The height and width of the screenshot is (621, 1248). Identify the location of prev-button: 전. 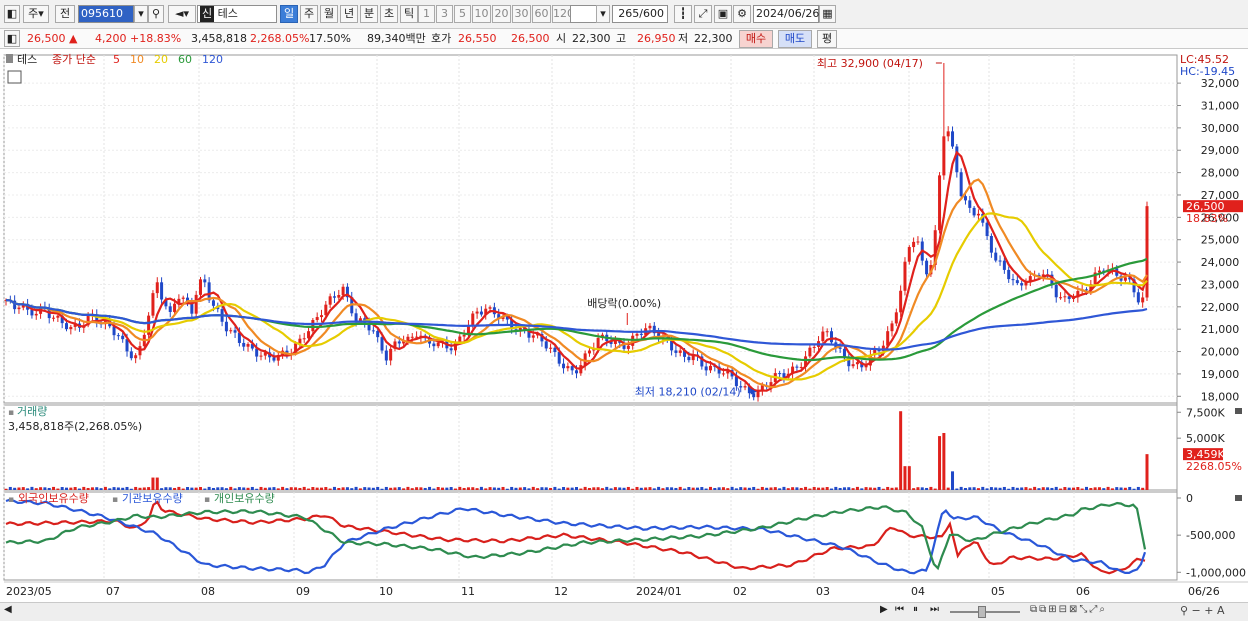
(65, 14).